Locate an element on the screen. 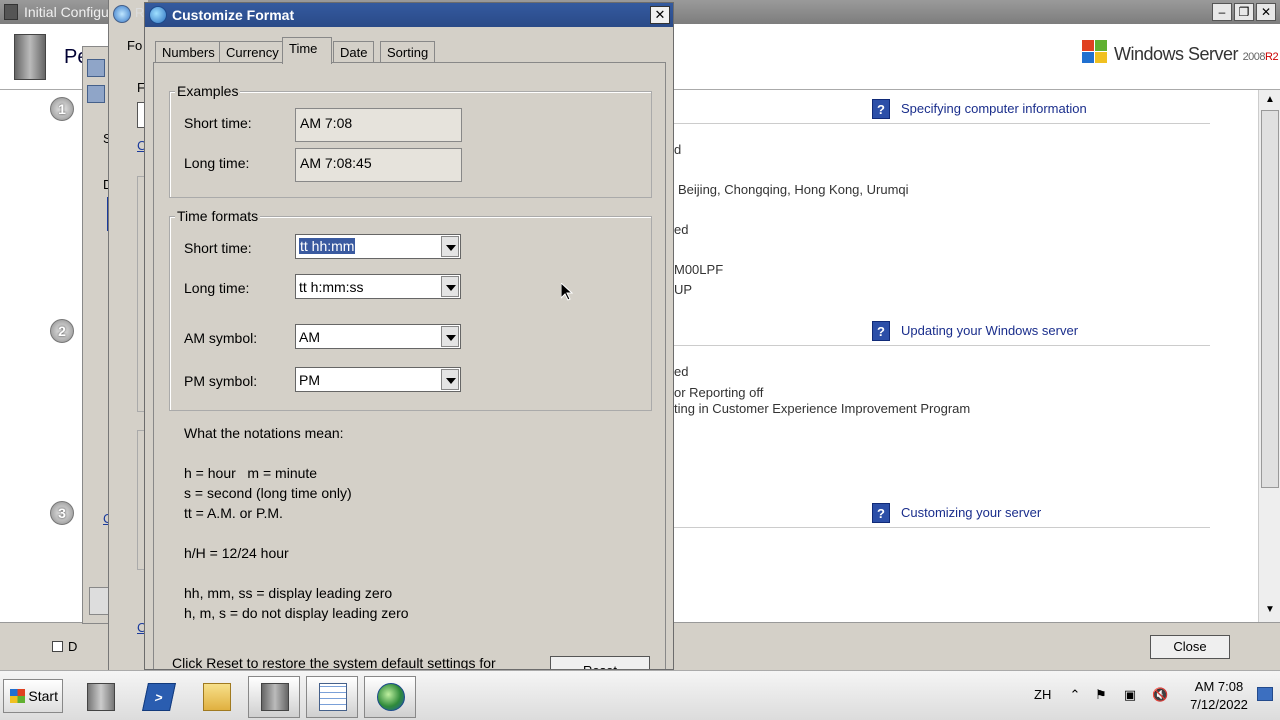 This screenshot has height=720, width=1280. short-time-example-label: Short time: is located at coordinates (218, 123).